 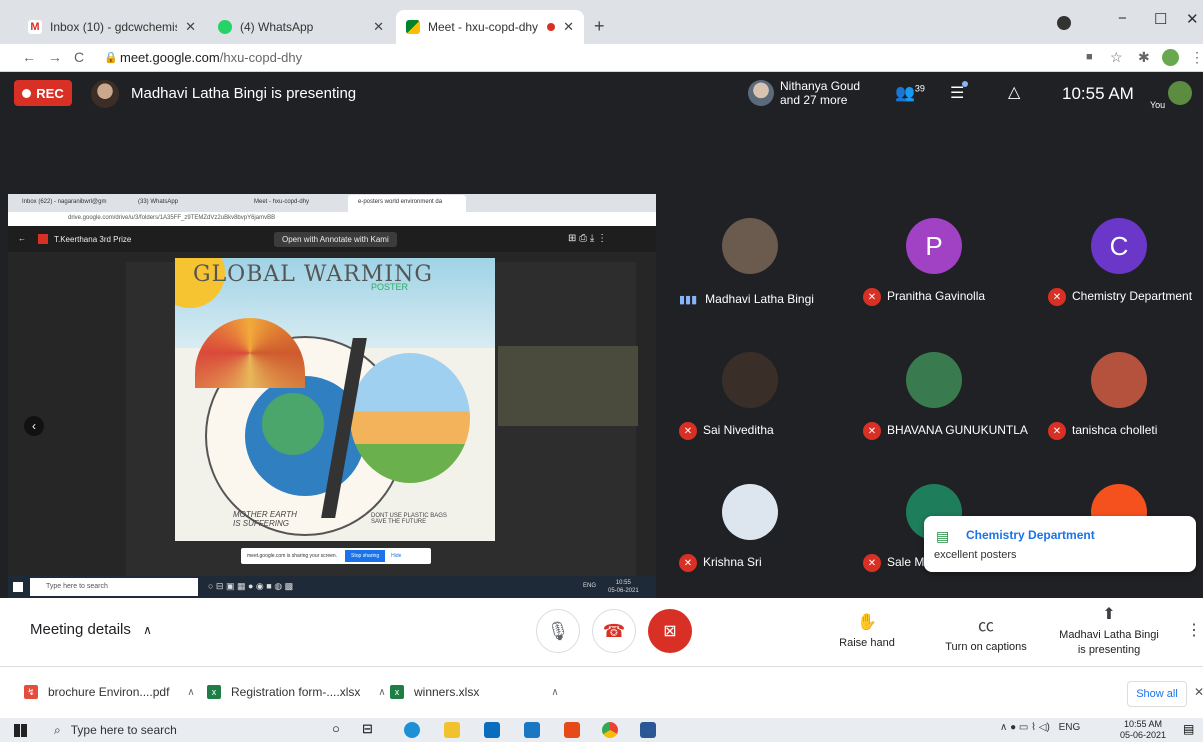 What do you see at coordinates (985, 626) in the screenshot?
I see `captions-icon: ㏄` at bounding box center [985, 626].